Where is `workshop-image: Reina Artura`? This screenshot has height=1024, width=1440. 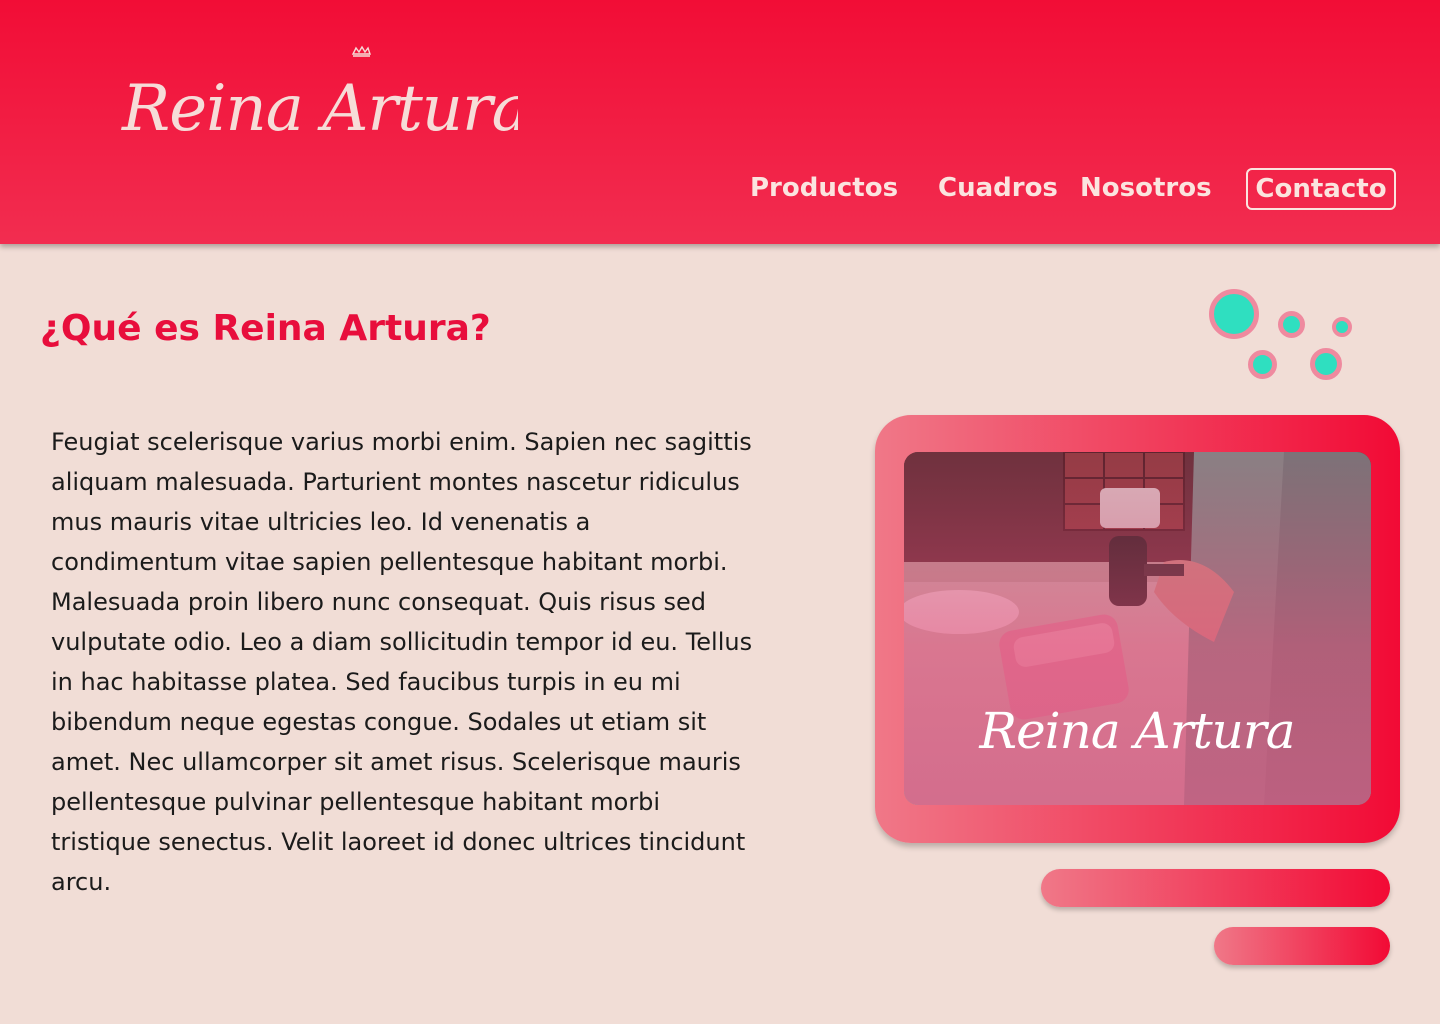
workshop-image: Reina Artura is located at coordinates (1137, 628).